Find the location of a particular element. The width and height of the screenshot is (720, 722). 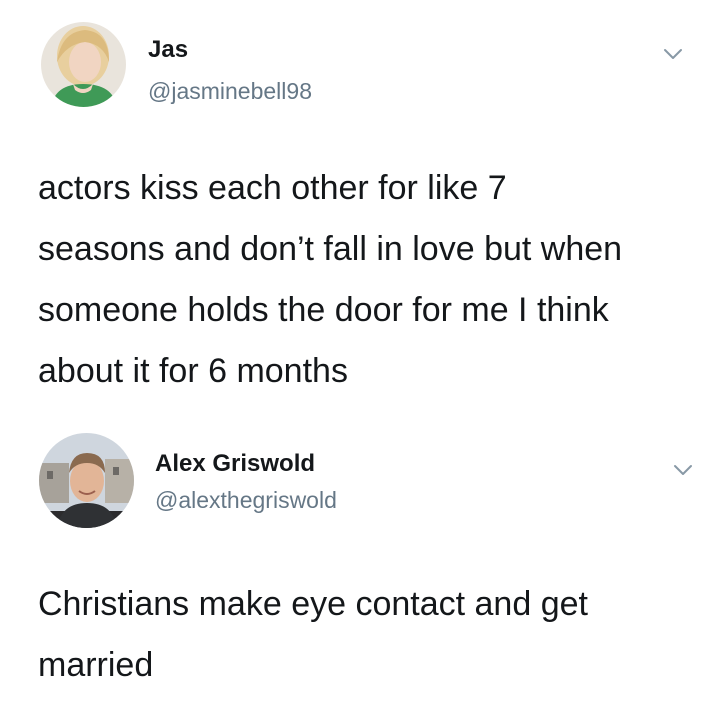

alex-griswold-avatar is located at coordinates (86, 480).